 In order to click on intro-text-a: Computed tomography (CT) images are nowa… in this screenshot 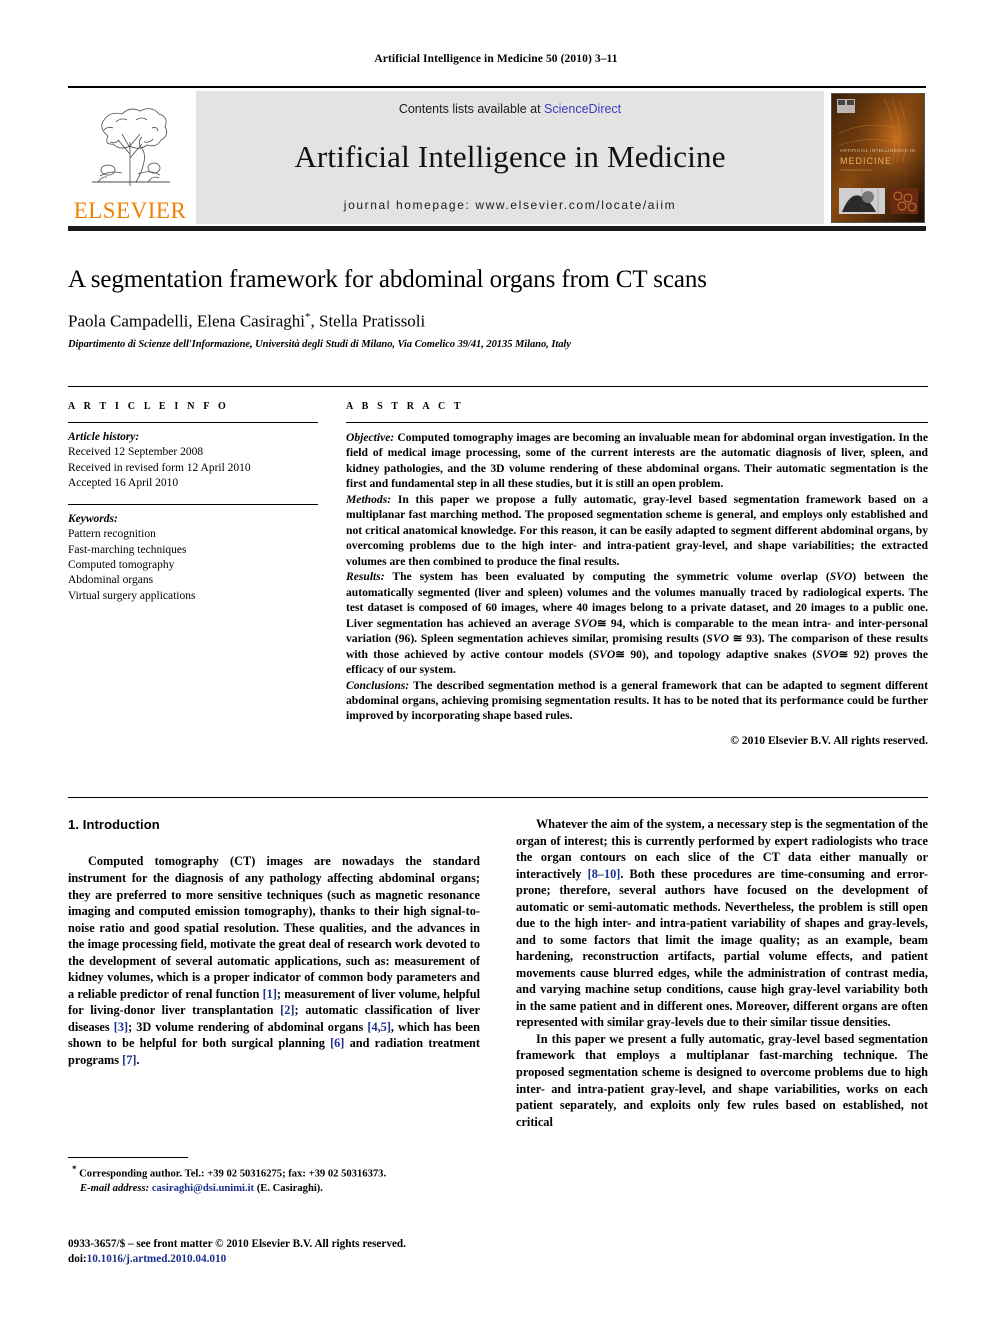, I will do `click(274, 927)`.